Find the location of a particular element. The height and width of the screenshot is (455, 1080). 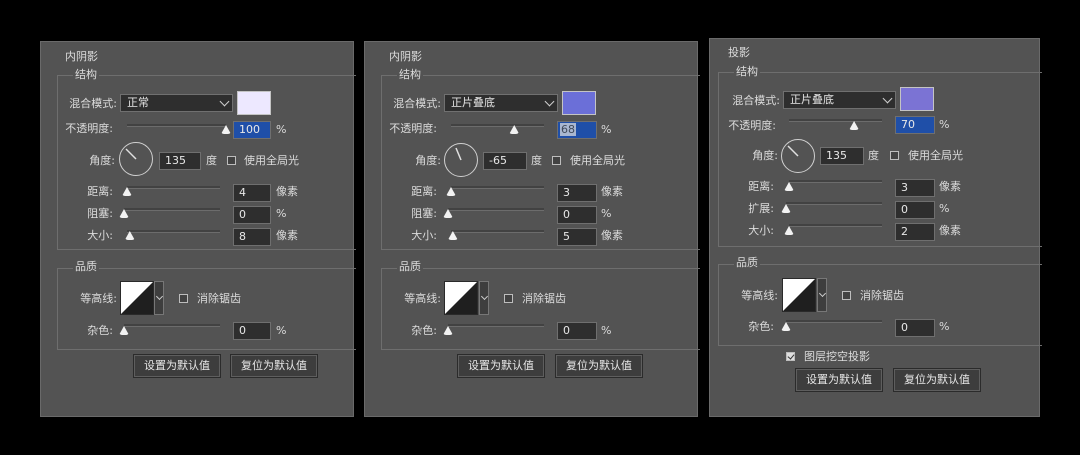

opacity-input: 100 is located at coordinates (252, 130).